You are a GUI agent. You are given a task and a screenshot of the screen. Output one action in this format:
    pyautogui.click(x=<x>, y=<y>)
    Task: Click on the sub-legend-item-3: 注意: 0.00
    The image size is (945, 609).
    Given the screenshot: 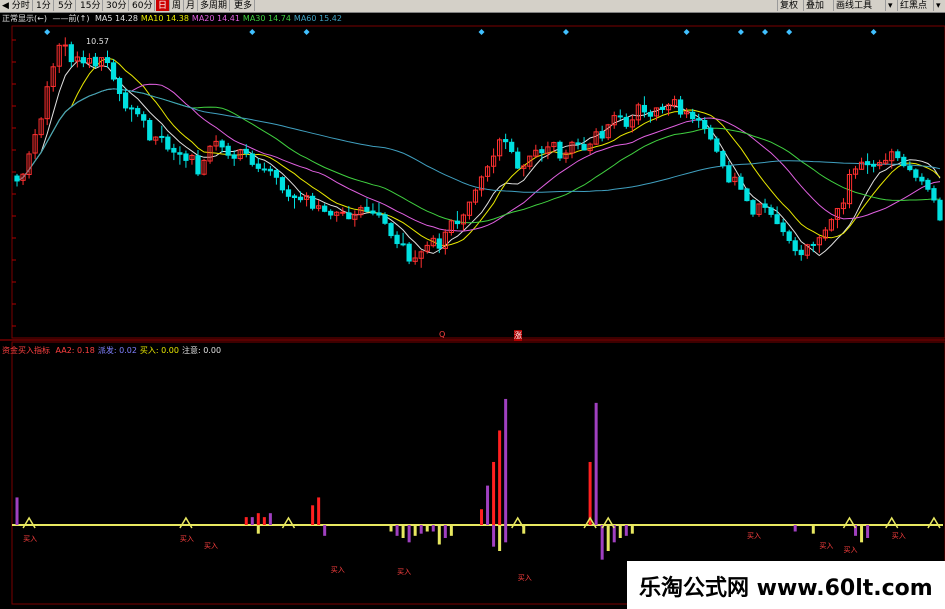 What is the action you would take?
    pyautogui.click(x=201, y=350)
    